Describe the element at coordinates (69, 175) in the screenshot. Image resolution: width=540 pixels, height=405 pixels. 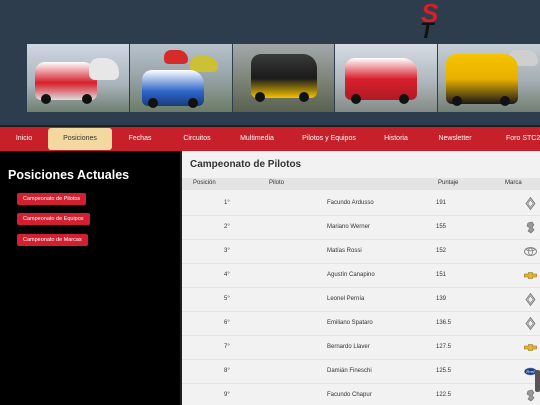
I see `sidebar-title: Posiciones Actuales` at that location.